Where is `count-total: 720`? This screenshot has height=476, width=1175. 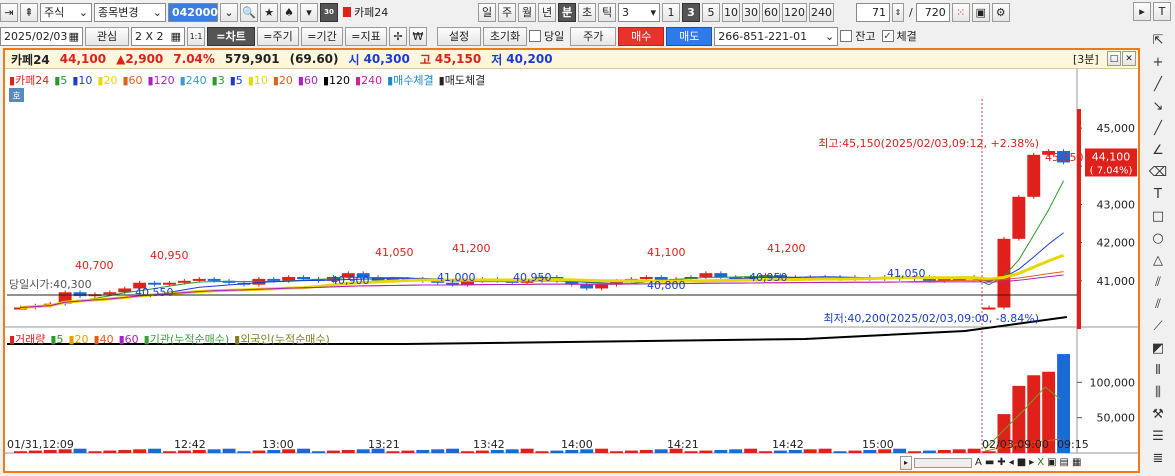 count-total: 720 is located at coordinates (932, 12).